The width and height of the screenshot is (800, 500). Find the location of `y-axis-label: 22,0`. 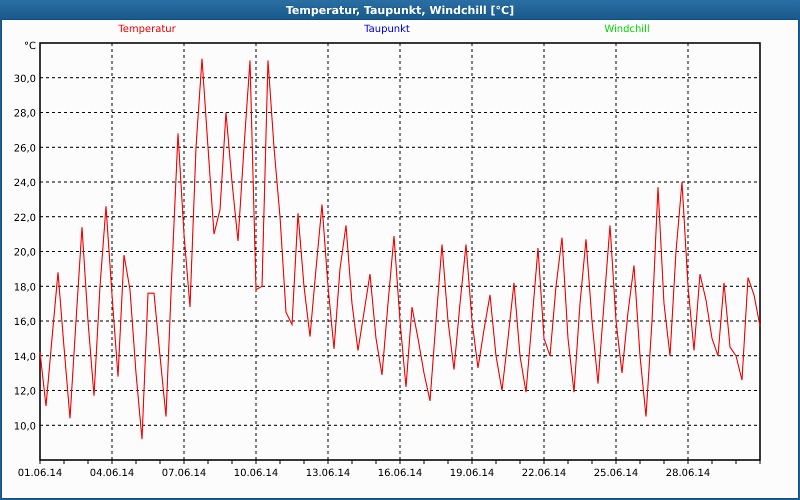

y-axis-label: 22,0 is located at coordinates (25, 218).